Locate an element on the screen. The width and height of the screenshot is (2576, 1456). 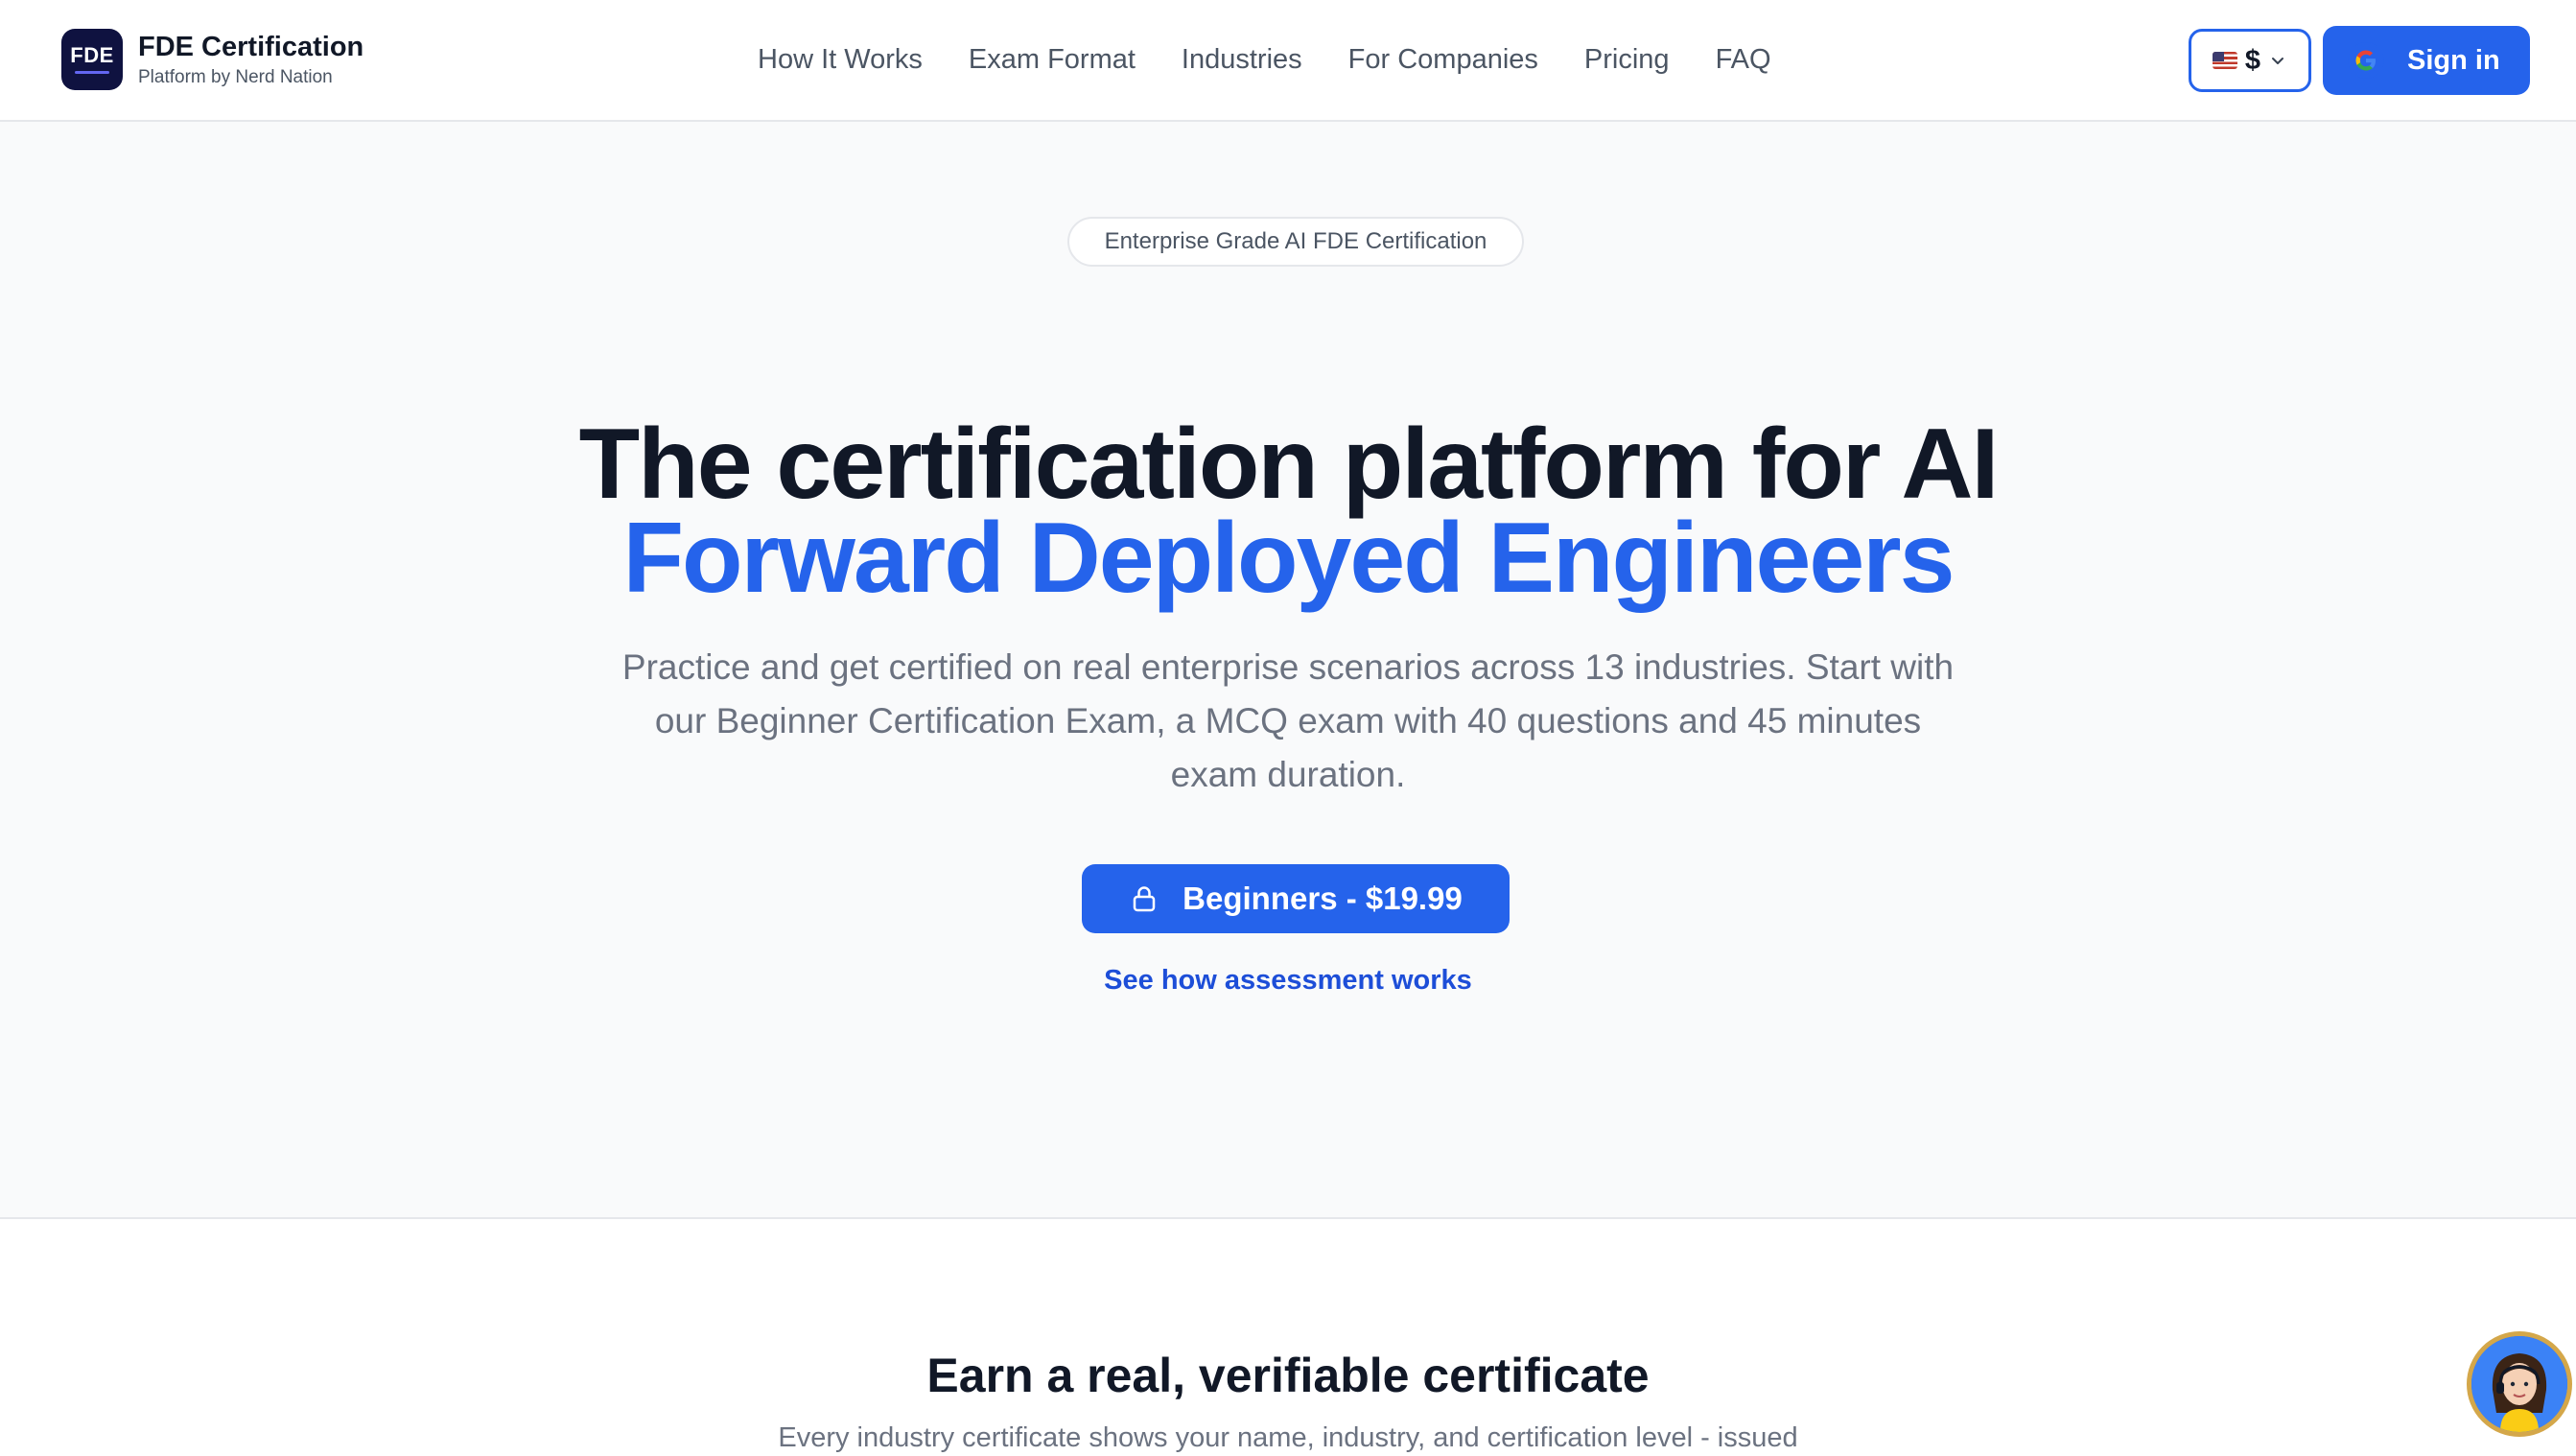
brand-title: FDE Certification is located at coordinates (251, 47).